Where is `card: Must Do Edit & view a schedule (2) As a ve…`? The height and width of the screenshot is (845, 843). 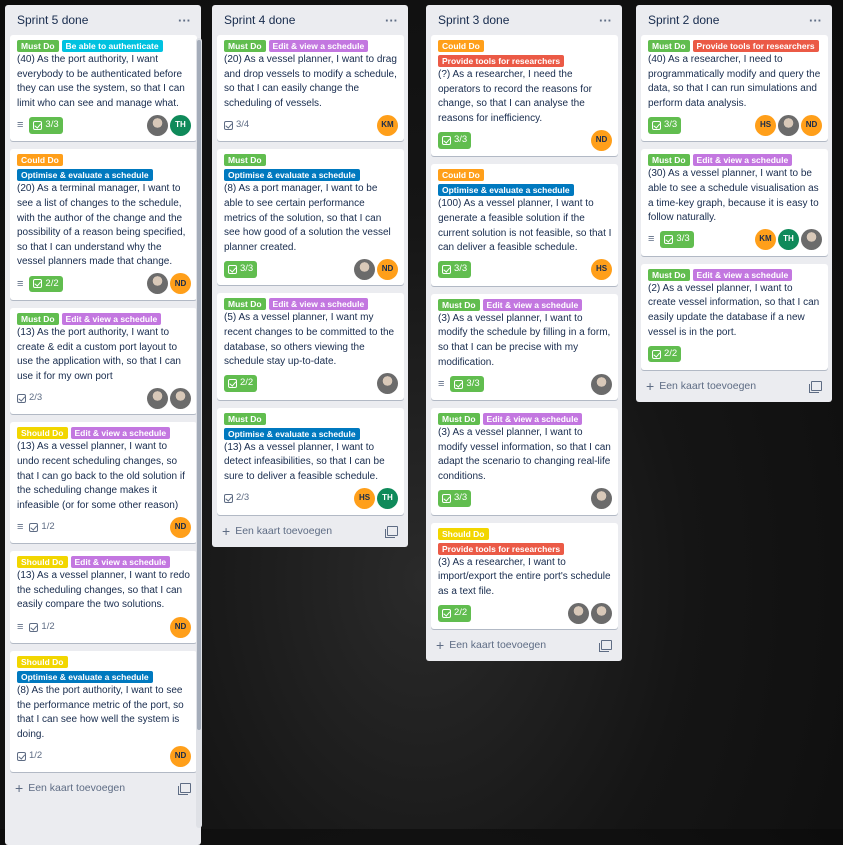
card: Must Do Edit & view a schedule (2) As a ve… is located at coordinates (734, 317).